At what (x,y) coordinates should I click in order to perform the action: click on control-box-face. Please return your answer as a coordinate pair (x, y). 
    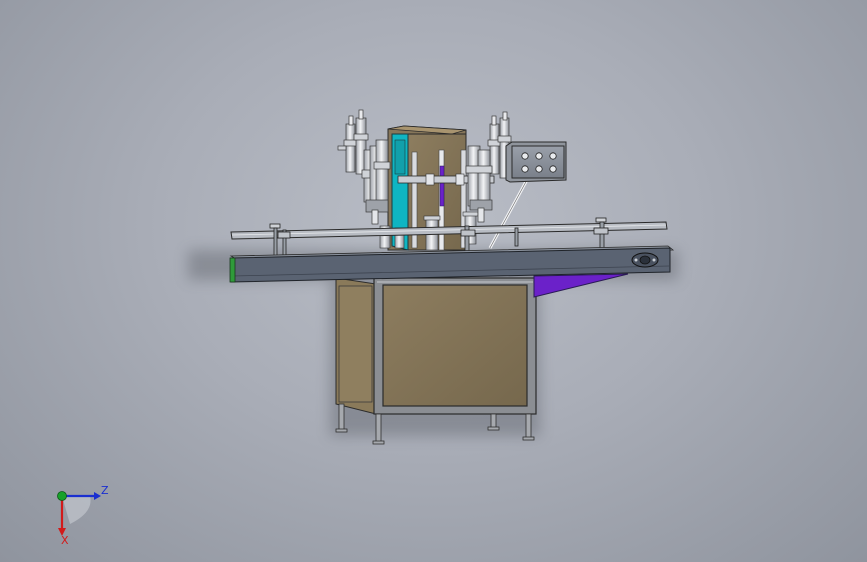
    Looking at the image, I should click on (538, 162).